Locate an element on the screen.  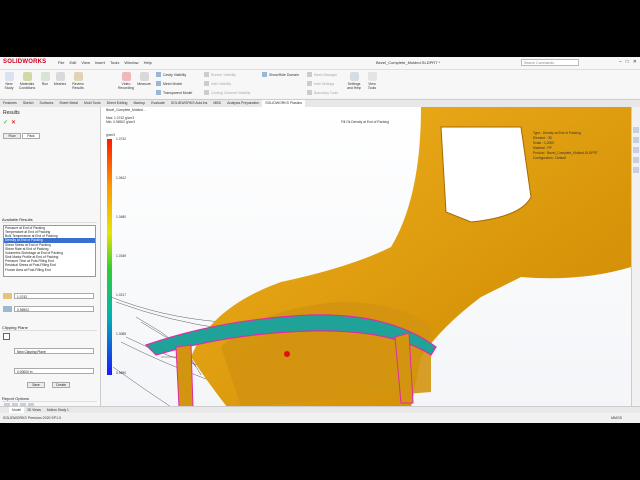
tab-analysis-preparation: Analysis Preparation is located at coordinates (243, 103).